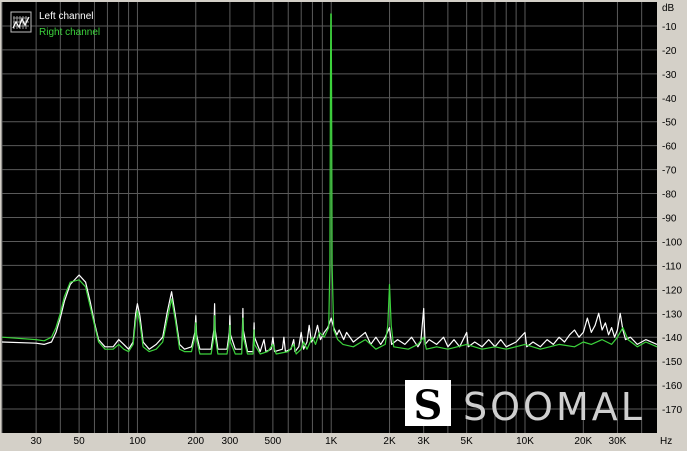 The image size is (687, 451). Describe the element at coordinates (669, 99) in the screenshot. I see `y-tick-label: -40` at that location.